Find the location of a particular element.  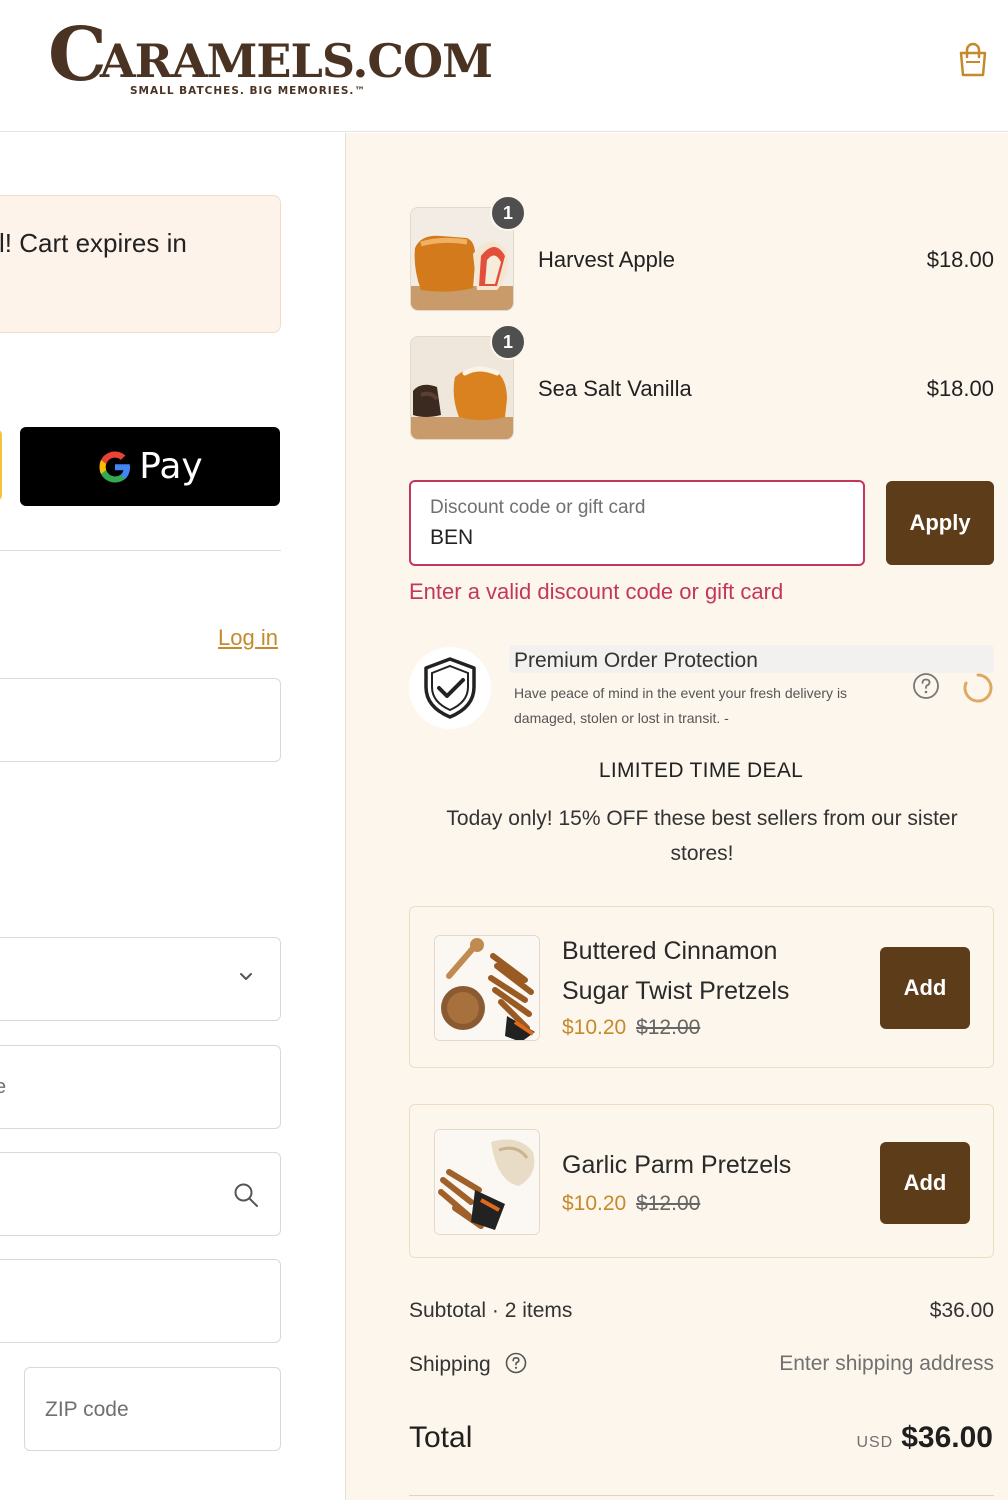

paypal-button-edge is located at coordinates (1, 465).